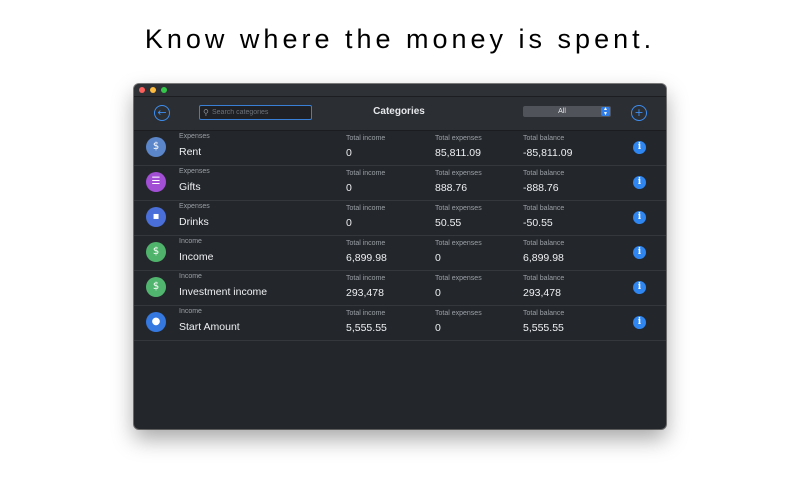  I want to click on headline: Know where the money is spent., so click(400, 39).